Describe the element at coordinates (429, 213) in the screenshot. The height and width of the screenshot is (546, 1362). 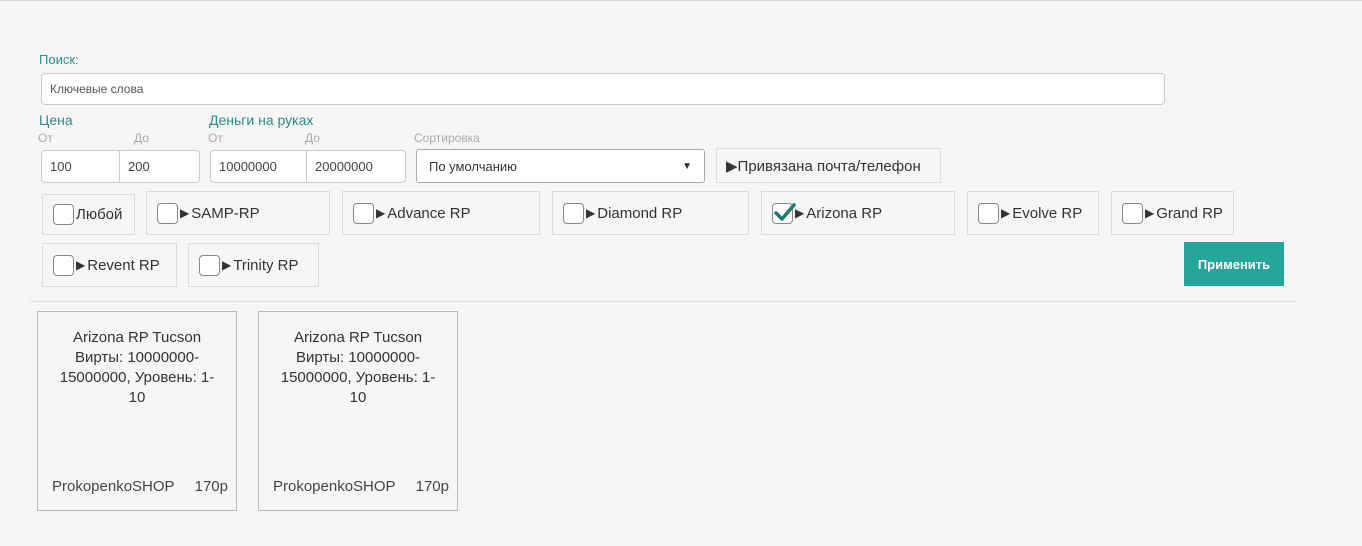
I see `filter-label: Advance RP` at that location.